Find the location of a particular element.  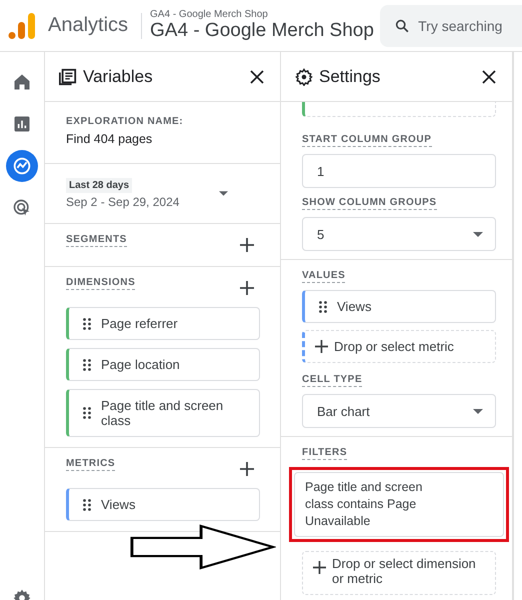

panel-title: Variables is located at coordinates (118, 76).